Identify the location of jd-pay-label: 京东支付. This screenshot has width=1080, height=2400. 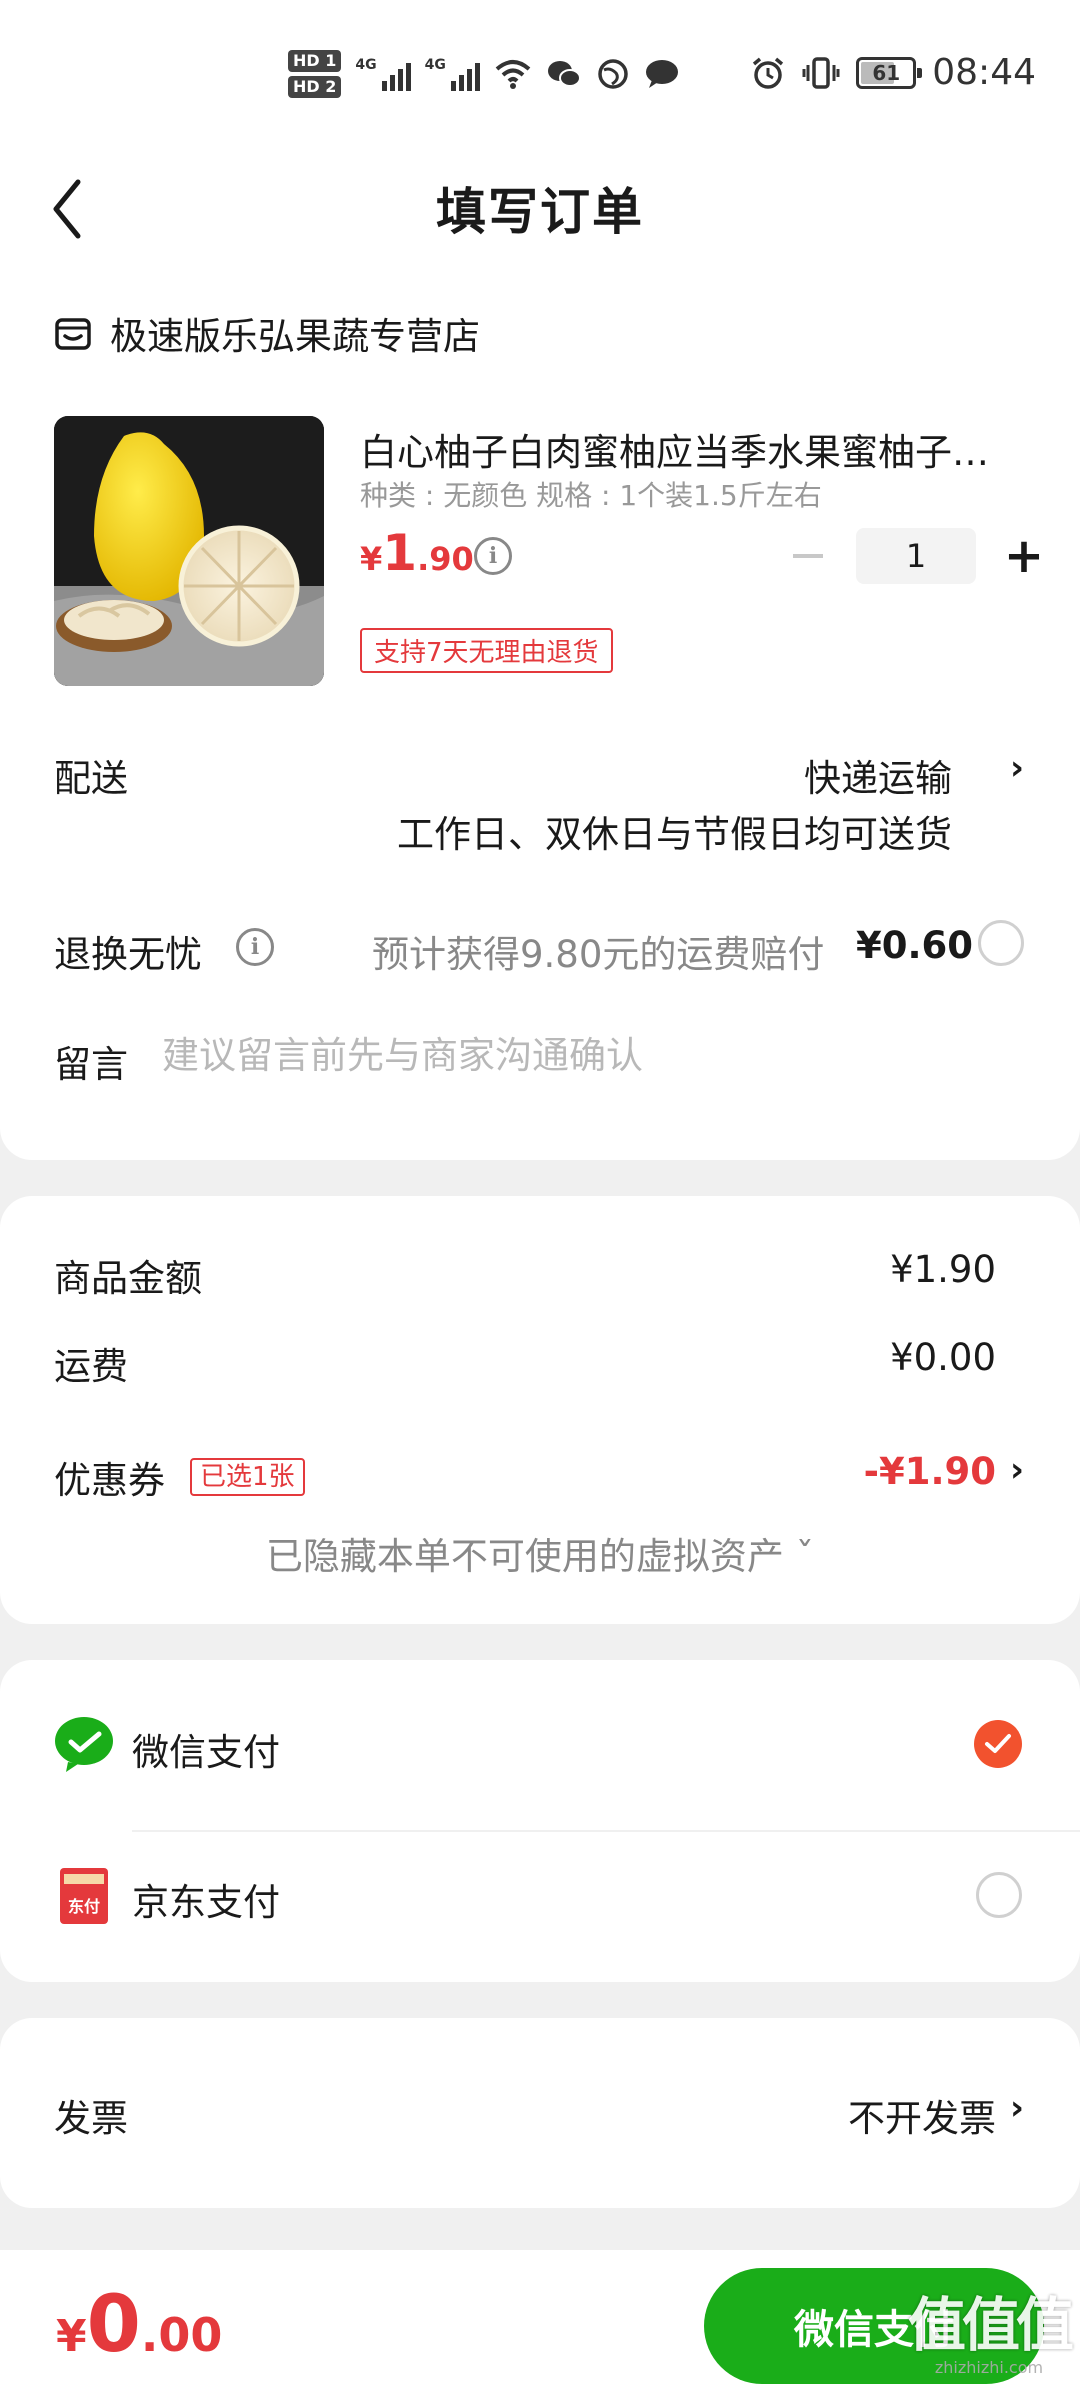
(206, 1902).